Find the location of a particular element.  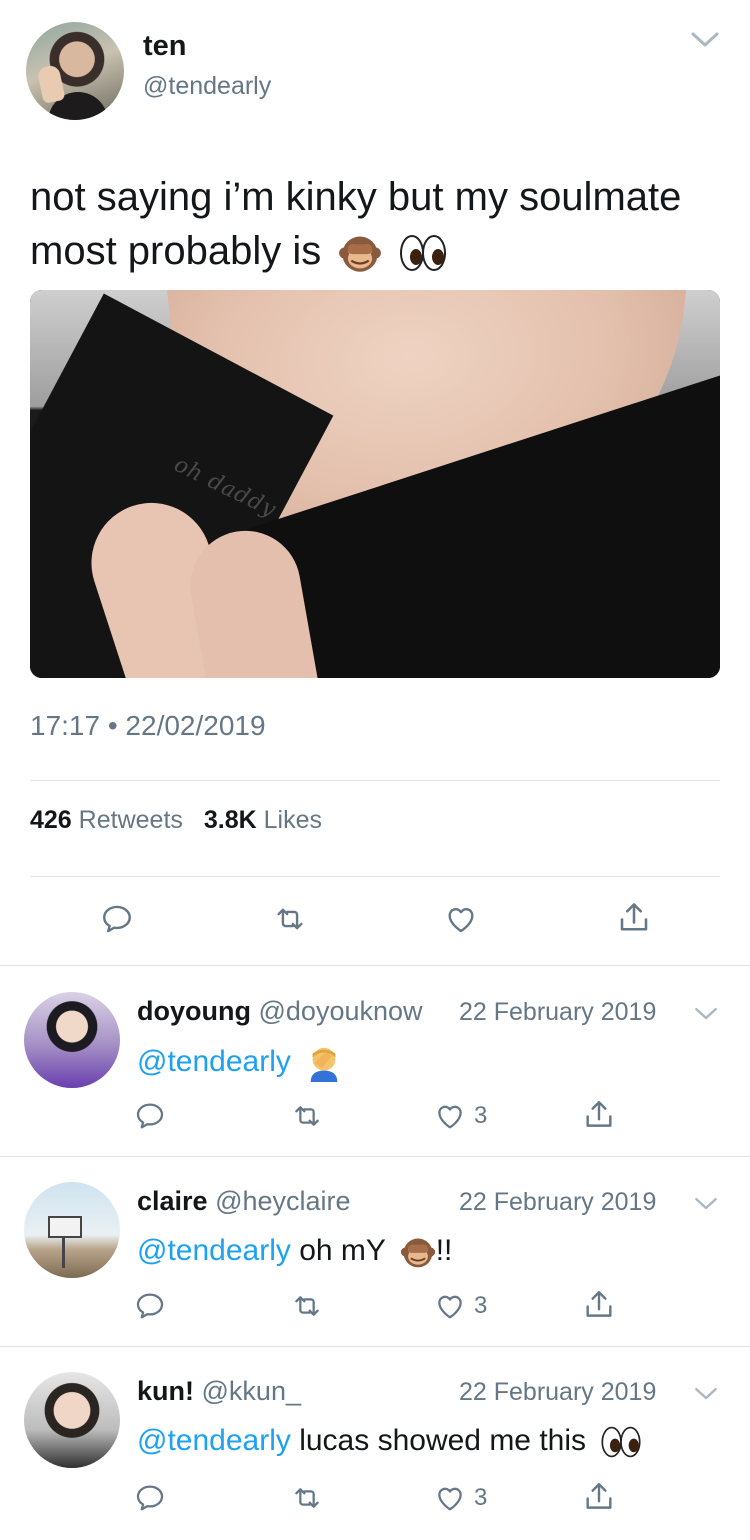

reply-display-name: claire is located at coordinates (172, 1201).